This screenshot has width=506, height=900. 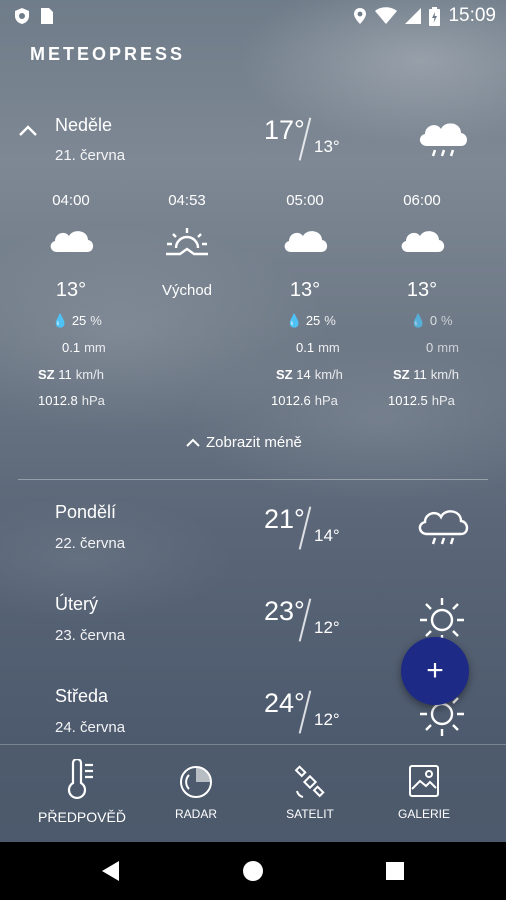 What do you see at coordinates (84, 125) in the screenshot?
I see `today-day: Neděle` at bounding box center [84, 125].